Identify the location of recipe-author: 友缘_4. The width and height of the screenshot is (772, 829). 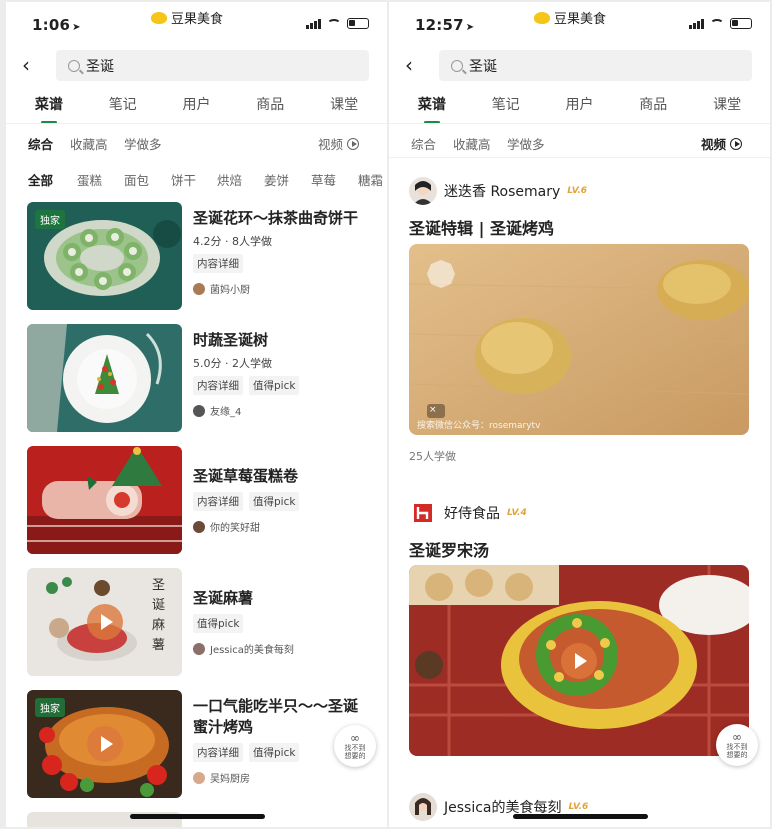
(285, 410).